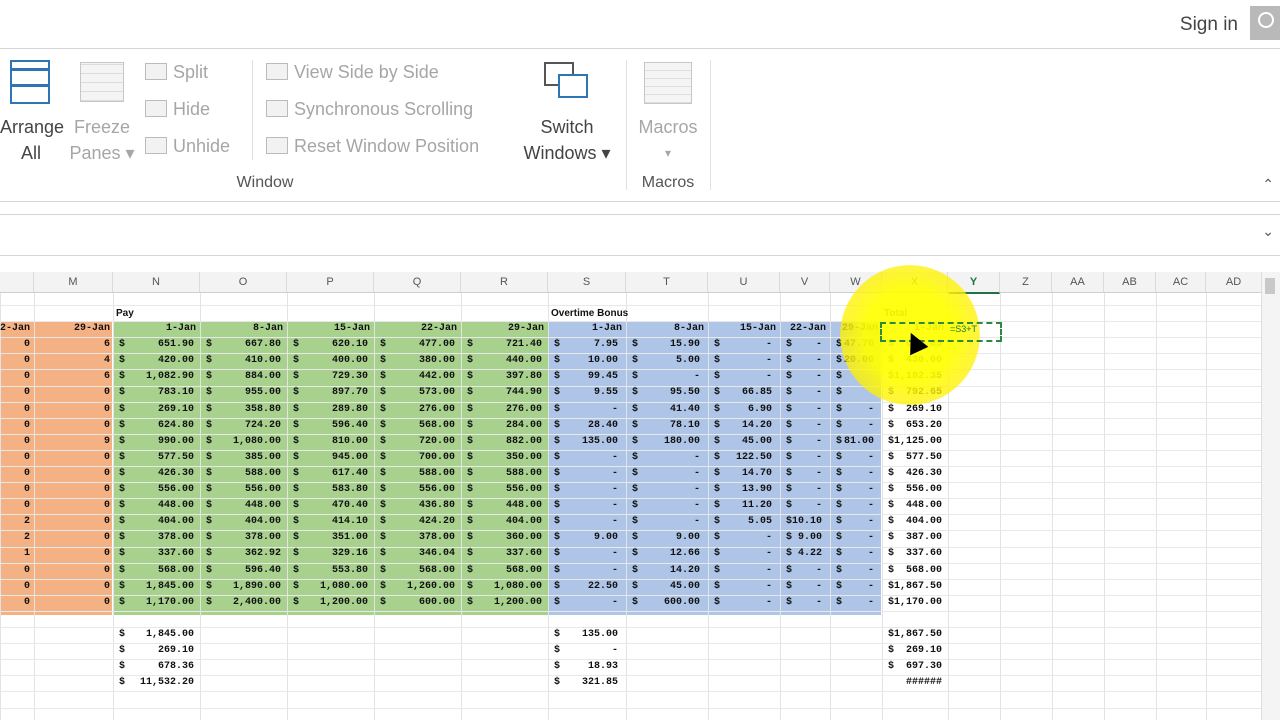 This screenshot has height=720, width=1280. Describe the element at coordinates (243, 282) in the screenshot. I see `column-header: O` at that location.